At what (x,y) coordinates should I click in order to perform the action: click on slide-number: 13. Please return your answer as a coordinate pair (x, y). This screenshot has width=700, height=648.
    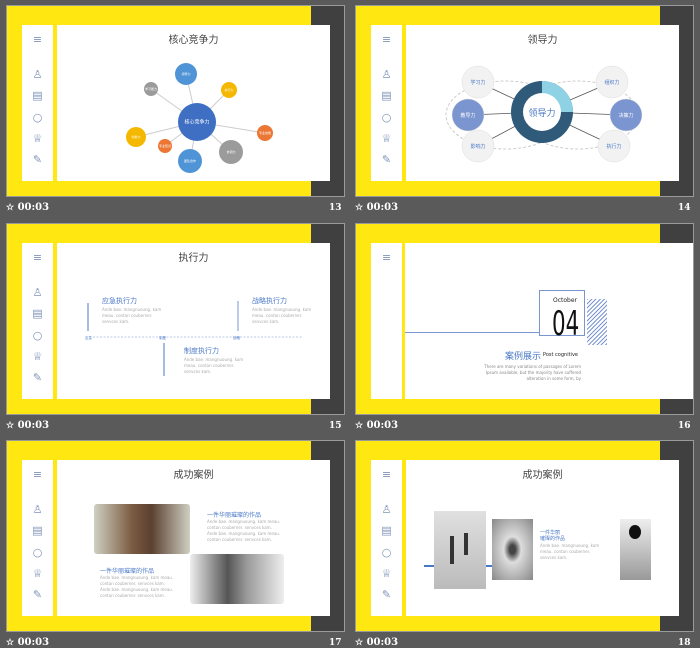
    Looking at the image, I should click on (335, 208).